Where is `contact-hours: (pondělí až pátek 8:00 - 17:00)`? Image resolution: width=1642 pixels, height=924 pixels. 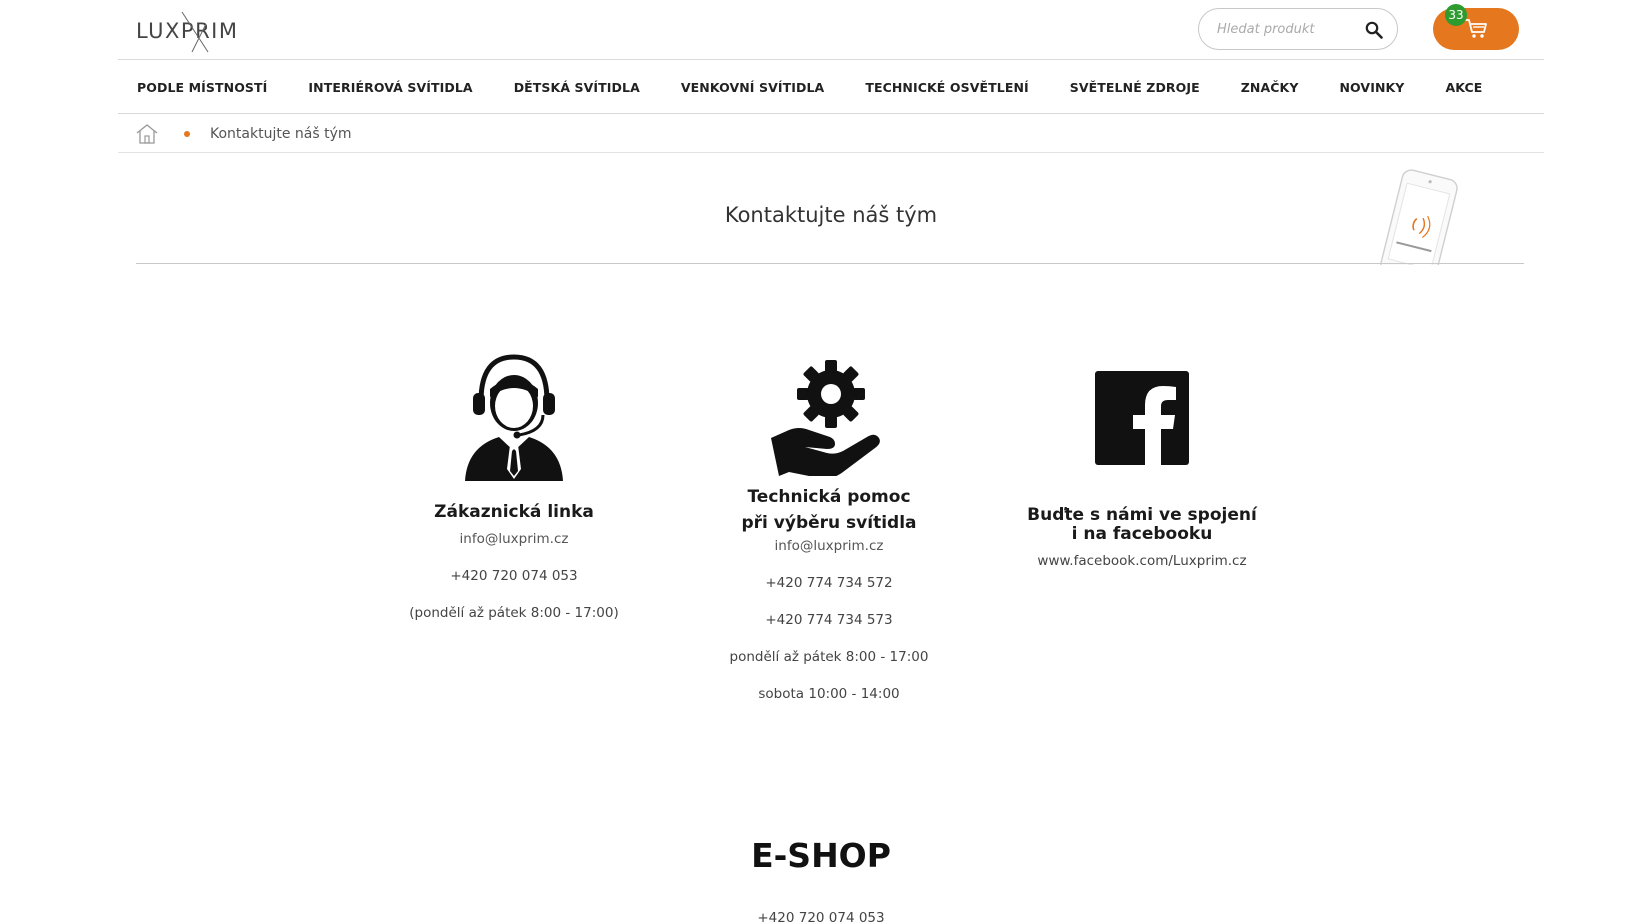
contact-hours: (pondělí až pátek 8:00 - 17:00) is located at coordinates (514, 613).